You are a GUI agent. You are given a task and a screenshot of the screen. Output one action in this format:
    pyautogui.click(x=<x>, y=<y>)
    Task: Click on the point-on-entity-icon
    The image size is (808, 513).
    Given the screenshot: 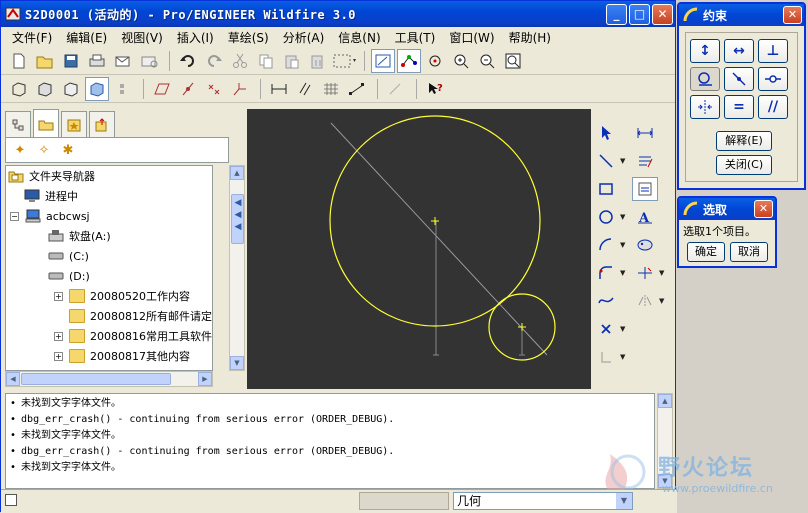 What is the action you would take?
    pyautogui.click(x=773, y=79)
    